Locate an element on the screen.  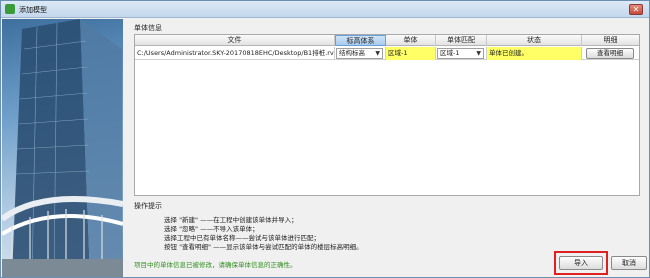
header-monomer-match: 单体匹配 is located at coordinates (461, 40).